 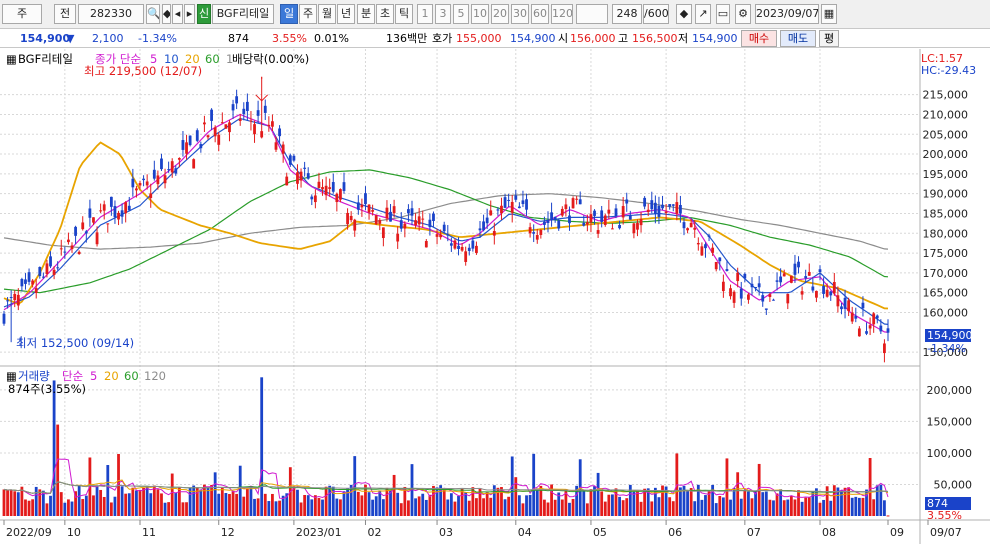 I want to click on stock-name: BGF리테일, so click(x=243, y=14).